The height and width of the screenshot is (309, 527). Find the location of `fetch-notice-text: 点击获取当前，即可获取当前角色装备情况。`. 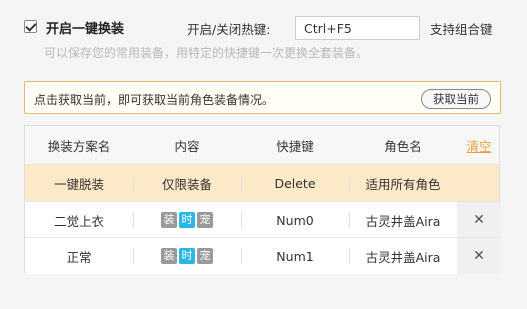

fetch-notice-text: 点击获取当前，即可获取当前角色装备情况。 is located at coordinates (154, 100).